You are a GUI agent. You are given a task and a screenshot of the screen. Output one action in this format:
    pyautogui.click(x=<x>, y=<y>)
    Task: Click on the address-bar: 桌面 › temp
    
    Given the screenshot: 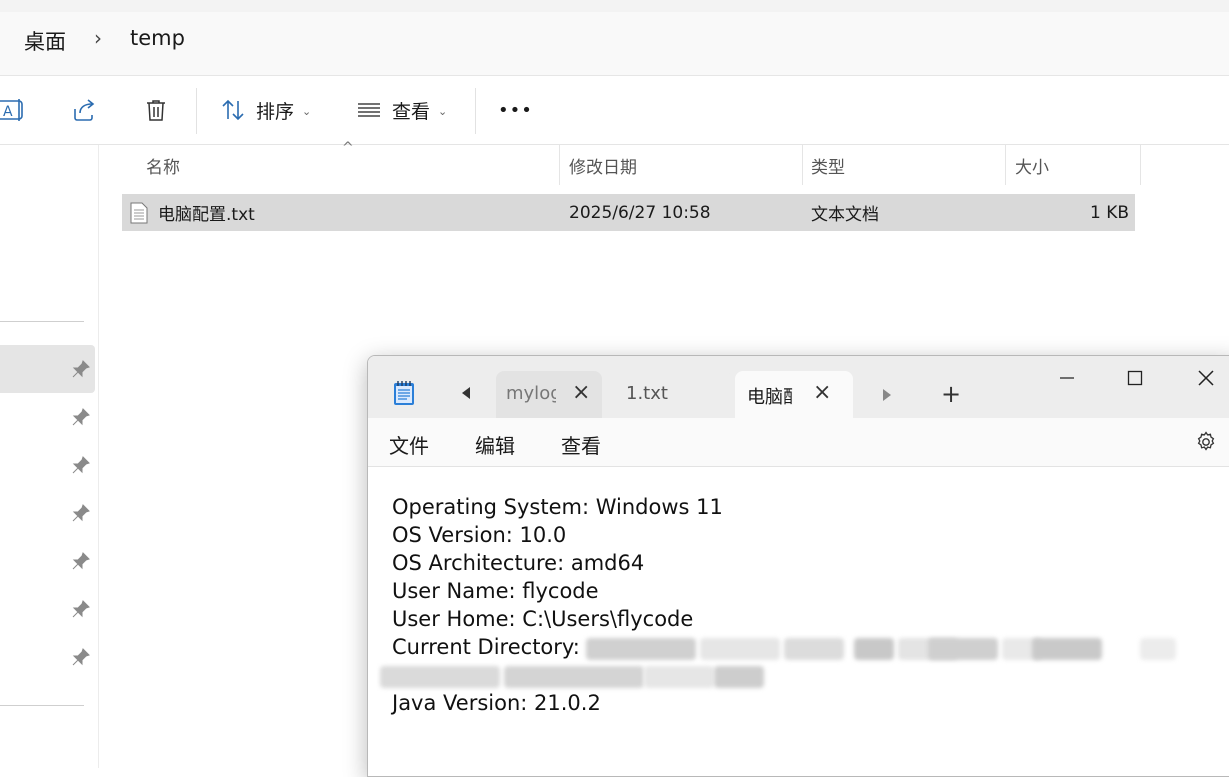 What is the action you would take?
    pyautogui.click(x=614, y=38)
    